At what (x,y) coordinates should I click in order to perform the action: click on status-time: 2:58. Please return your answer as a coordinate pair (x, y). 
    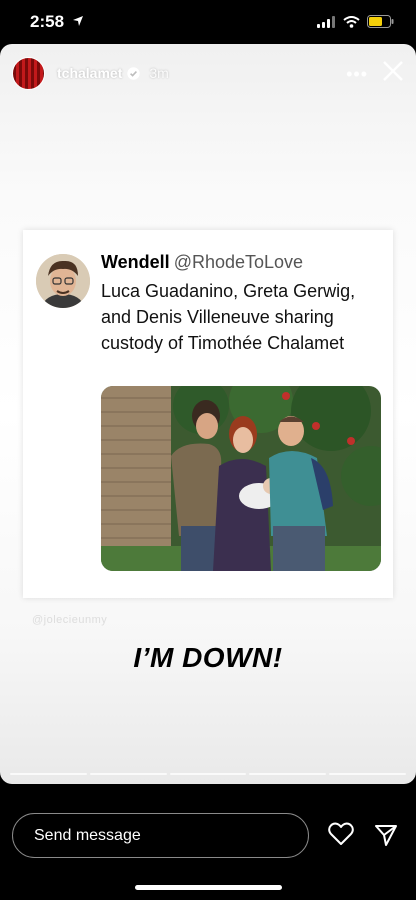
    Looking at the image, I should click on (47, 21).